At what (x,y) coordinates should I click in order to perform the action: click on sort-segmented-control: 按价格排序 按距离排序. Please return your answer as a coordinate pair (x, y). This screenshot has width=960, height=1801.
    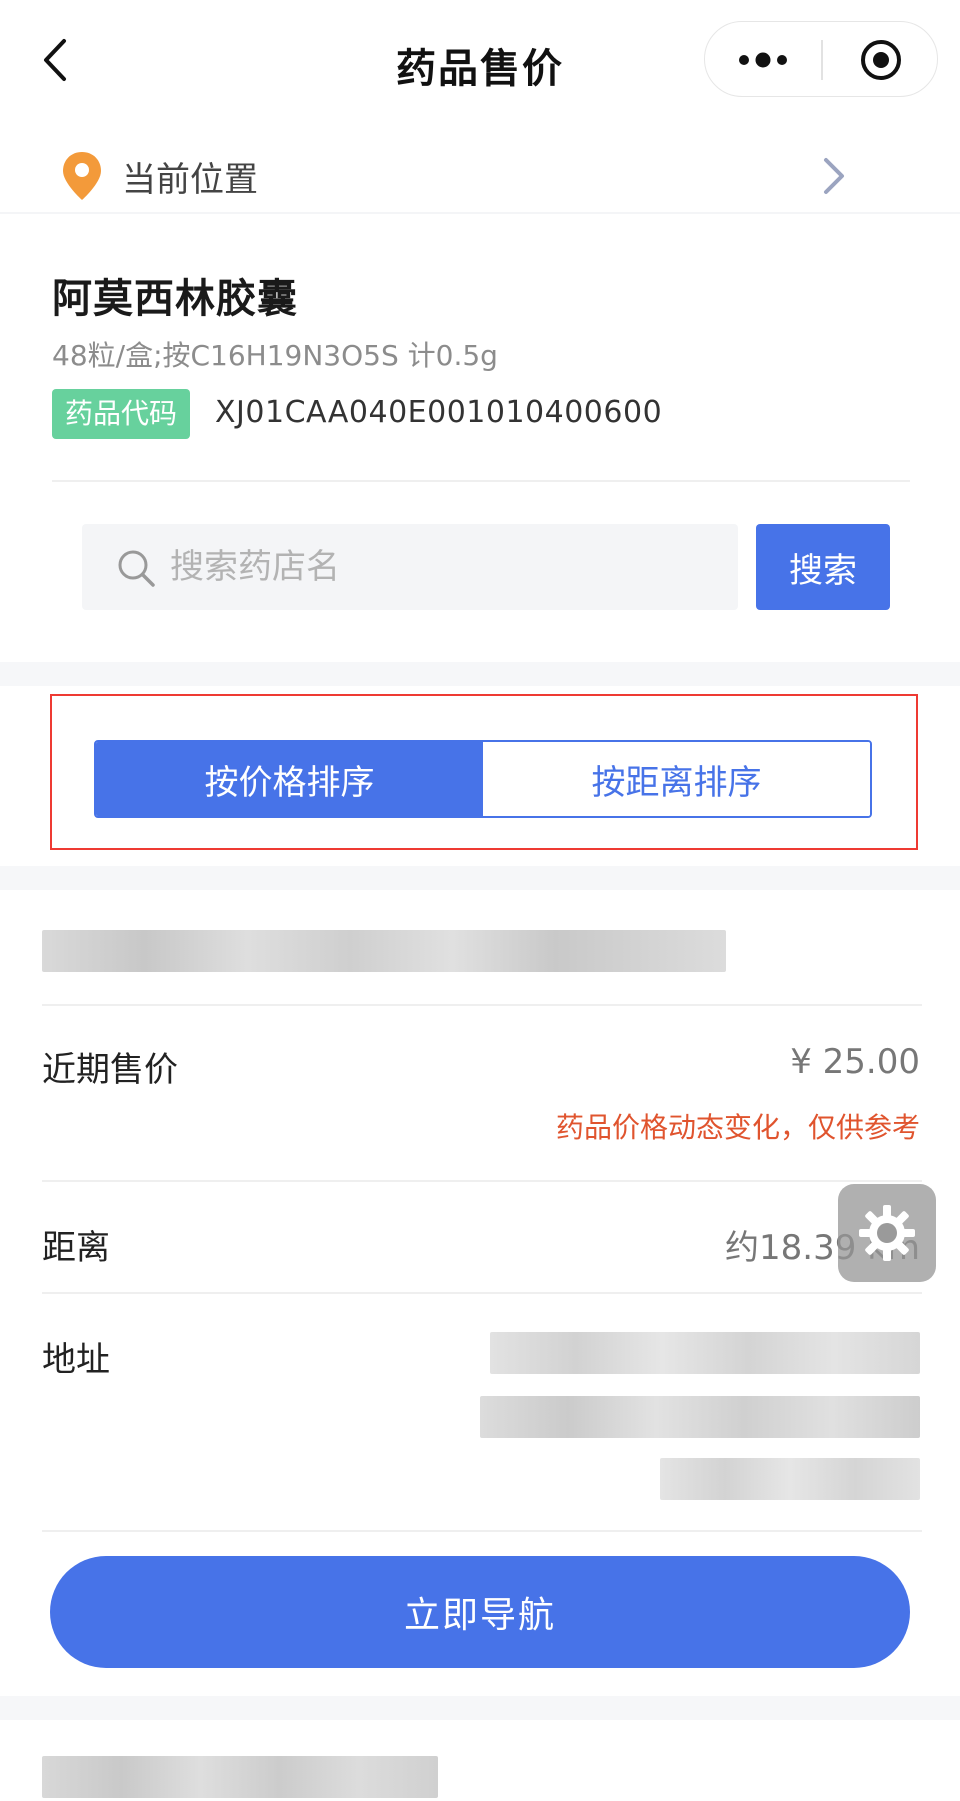
    Looking at the image, I should click on (483, 779).